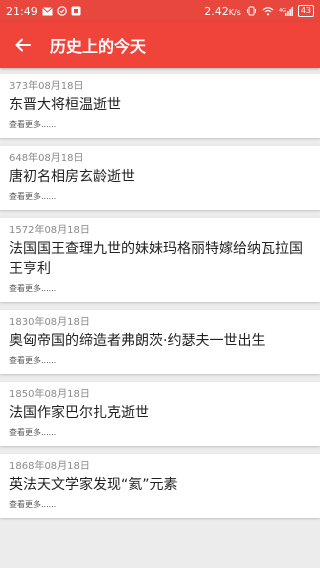 The width and height of the screenshot is (320, 568). What do you see at coordinates (156, 259) in the screenshot?
I see `event-title: 法国国王查理九世的妹妹玛格丽特嫁给纳瓦拉国王亨利` at bounding box center [156, 259].